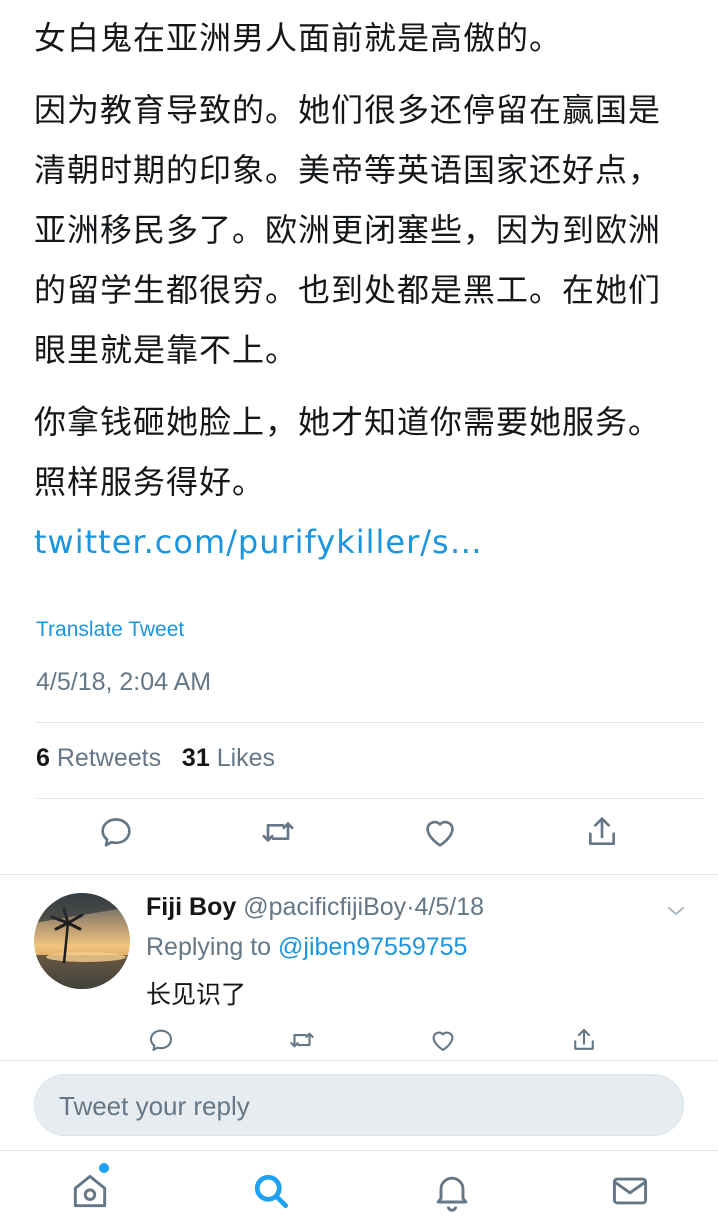  I want to click on reply-header: Fiji Boy @pacificfijiBoy·4/5/18, so click(315, 907).